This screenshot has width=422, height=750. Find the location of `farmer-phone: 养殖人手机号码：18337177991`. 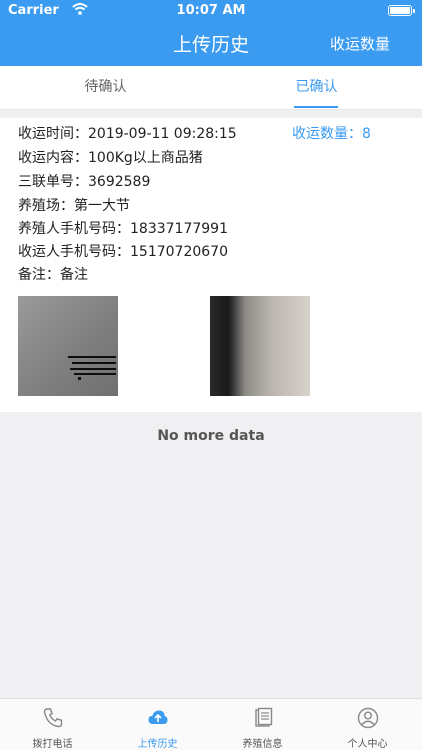

farmer-phone: 养殖人手机号码：18337177991 is located at coordinates (123, 229).